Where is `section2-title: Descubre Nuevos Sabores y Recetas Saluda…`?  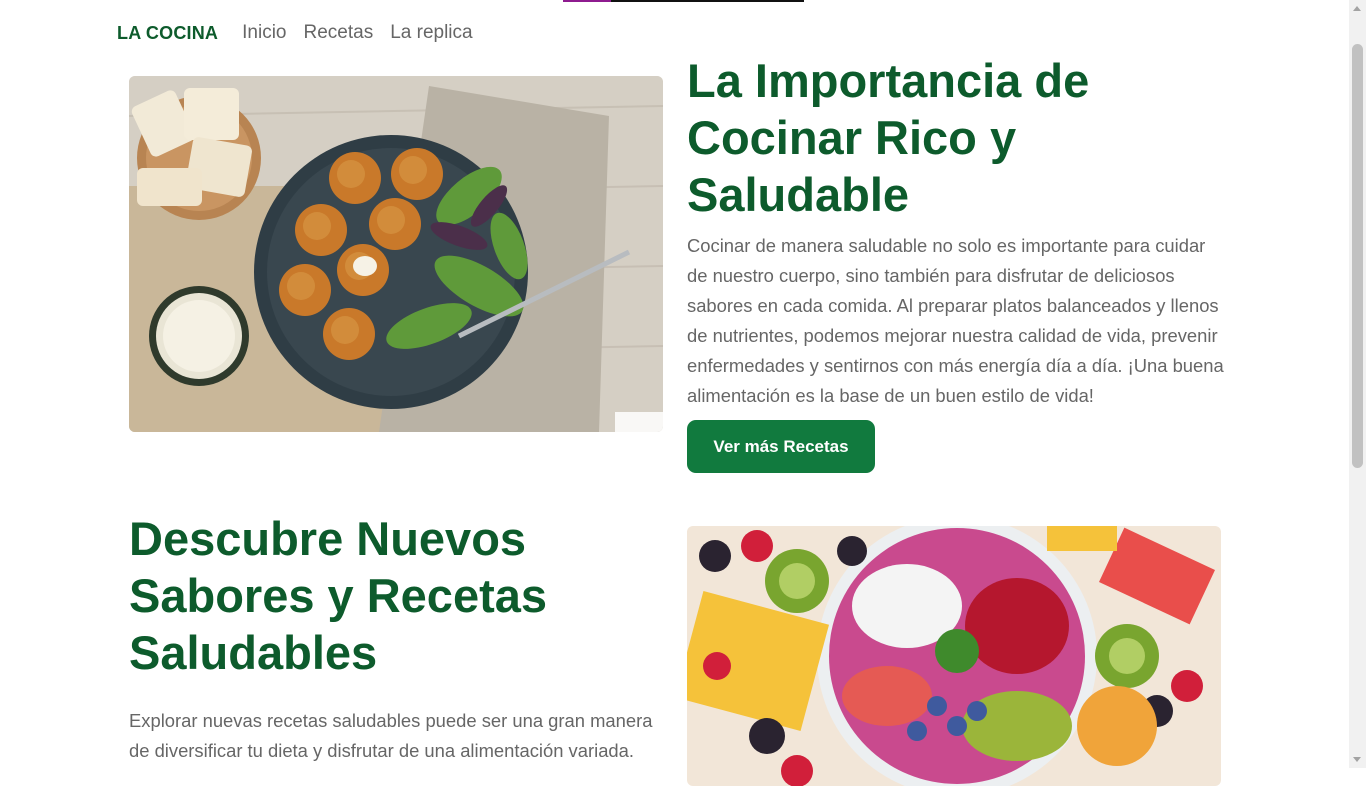 section2-title: Descubre Nuevos Sabores y Recetas Saluda… is located at coordinates (338, 595).